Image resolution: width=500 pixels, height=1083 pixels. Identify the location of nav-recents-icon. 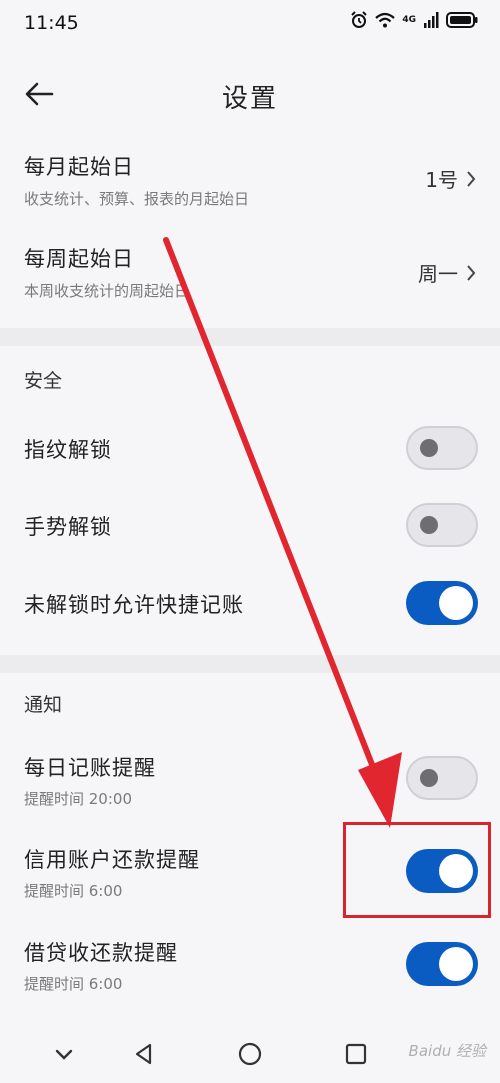
(356, 1054).